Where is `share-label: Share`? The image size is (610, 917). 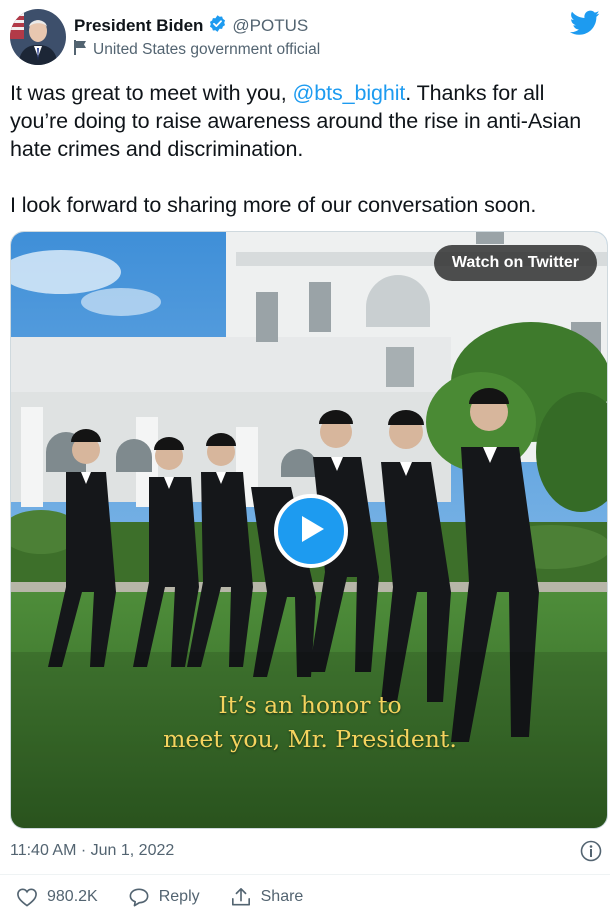 share-label: Share is located at coordinates (282, 896).